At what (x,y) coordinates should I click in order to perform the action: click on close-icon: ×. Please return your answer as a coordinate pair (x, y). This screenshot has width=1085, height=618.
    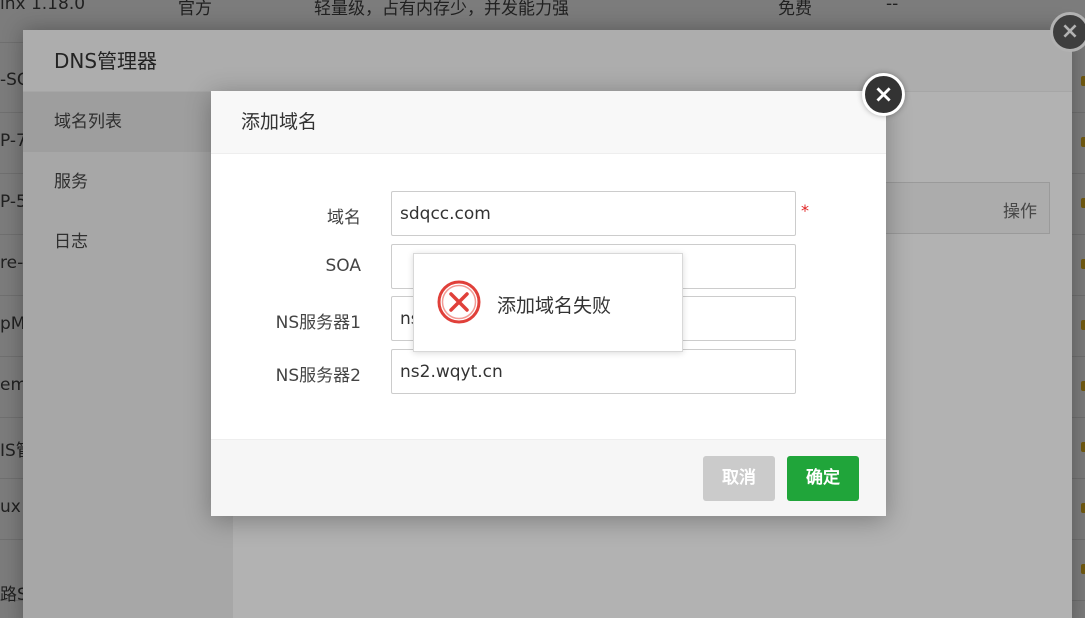
    Looking at the image, I should click on (883, 94).